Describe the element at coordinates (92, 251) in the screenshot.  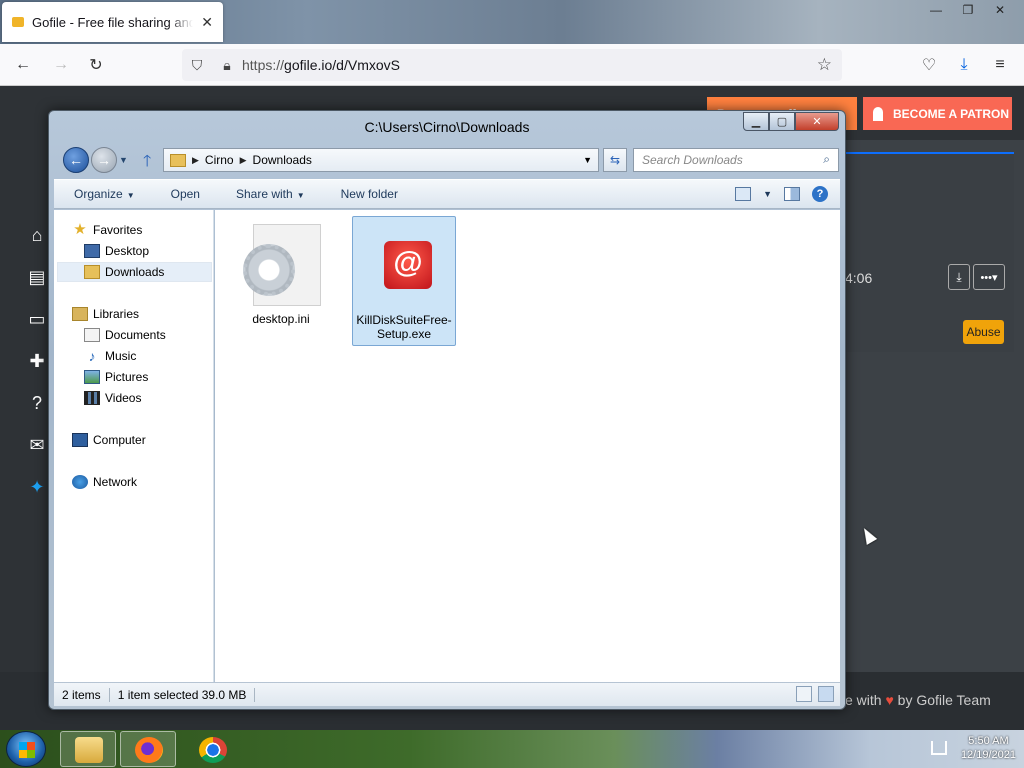
I see `desktop-icon` at that location.